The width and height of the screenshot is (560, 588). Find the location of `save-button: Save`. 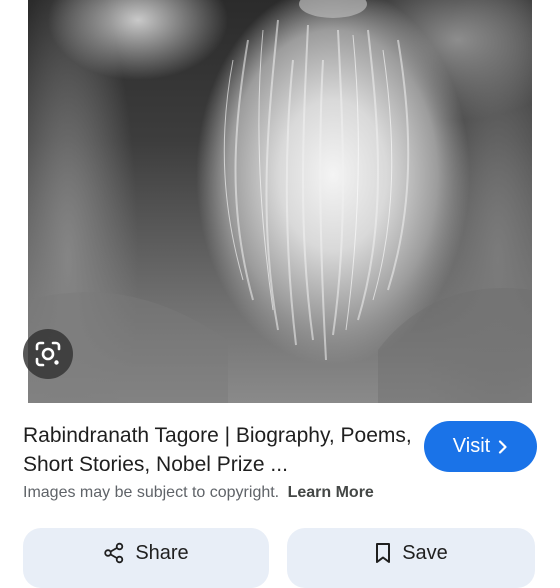

save-button: Save is located at coordinates (411, 558).